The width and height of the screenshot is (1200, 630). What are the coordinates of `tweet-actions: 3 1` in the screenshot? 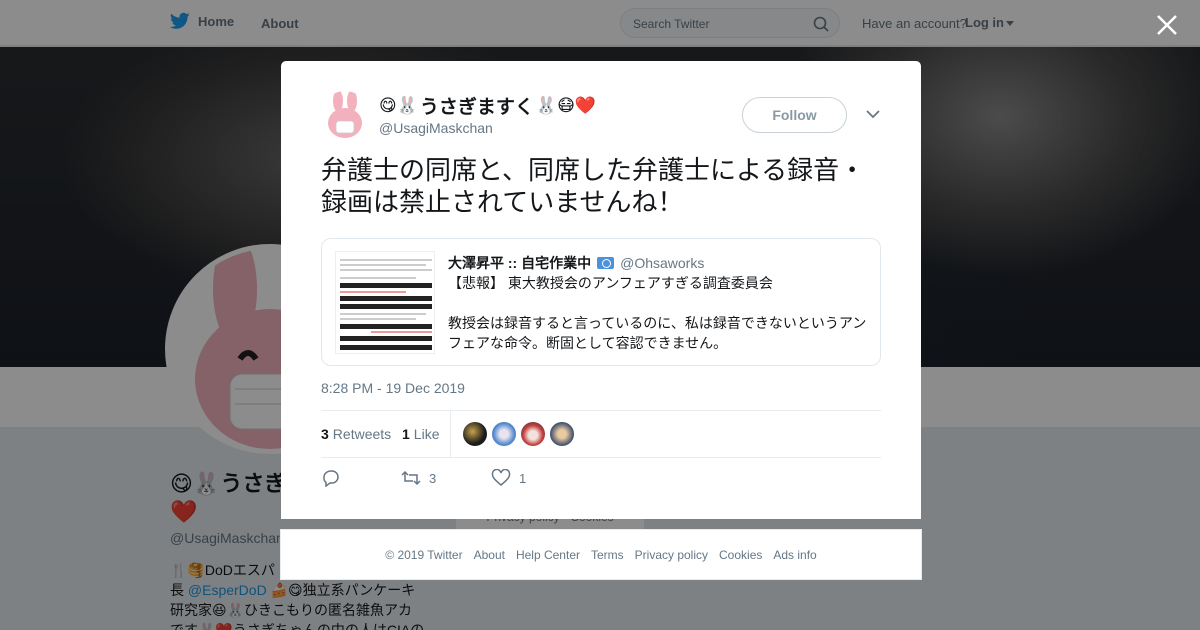 It's located at (423, 478).